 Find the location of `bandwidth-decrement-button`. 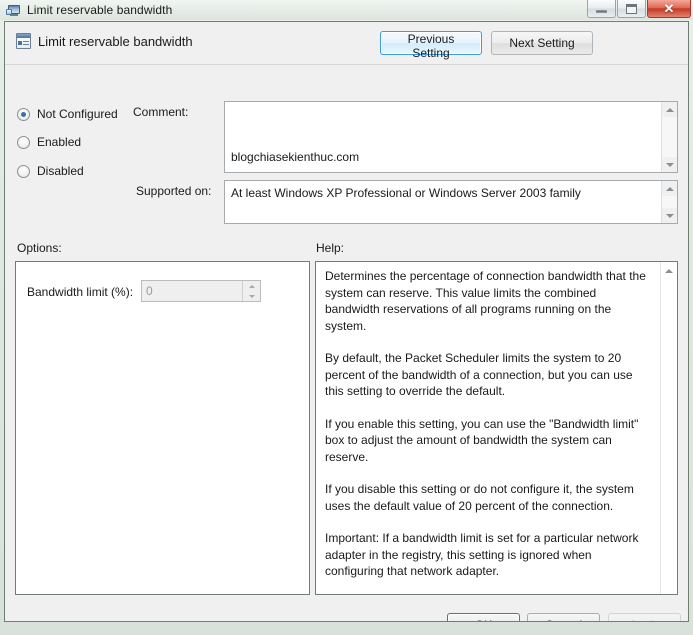

bandwidth-decrement-button is located at coordinates (251, 296).